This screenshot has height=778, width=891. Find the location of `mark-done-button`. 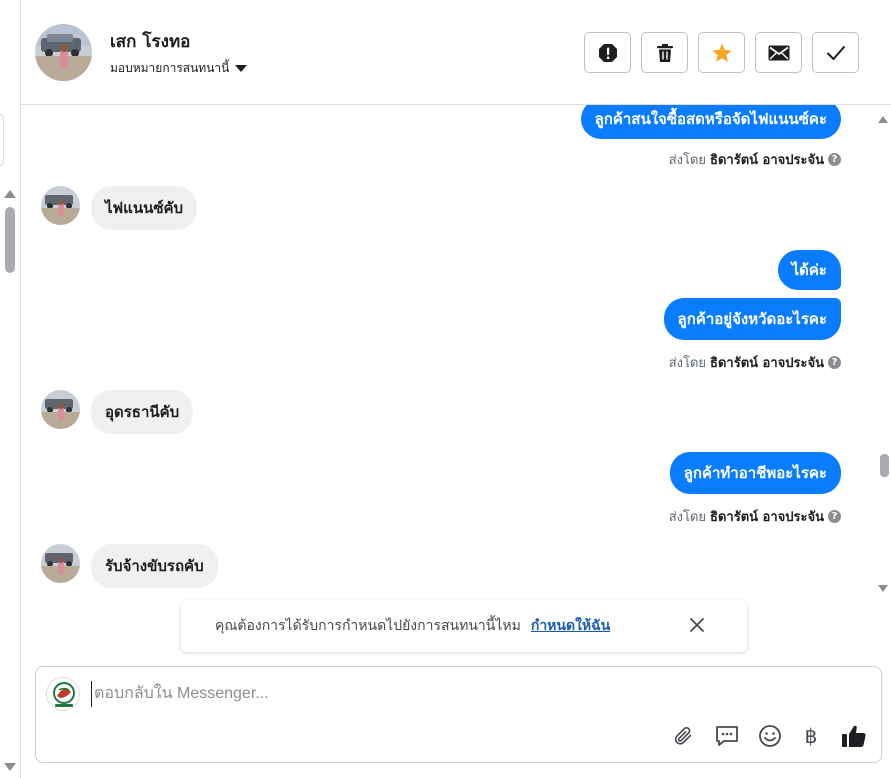

mark-done-button is located at coordinates (835, 52).